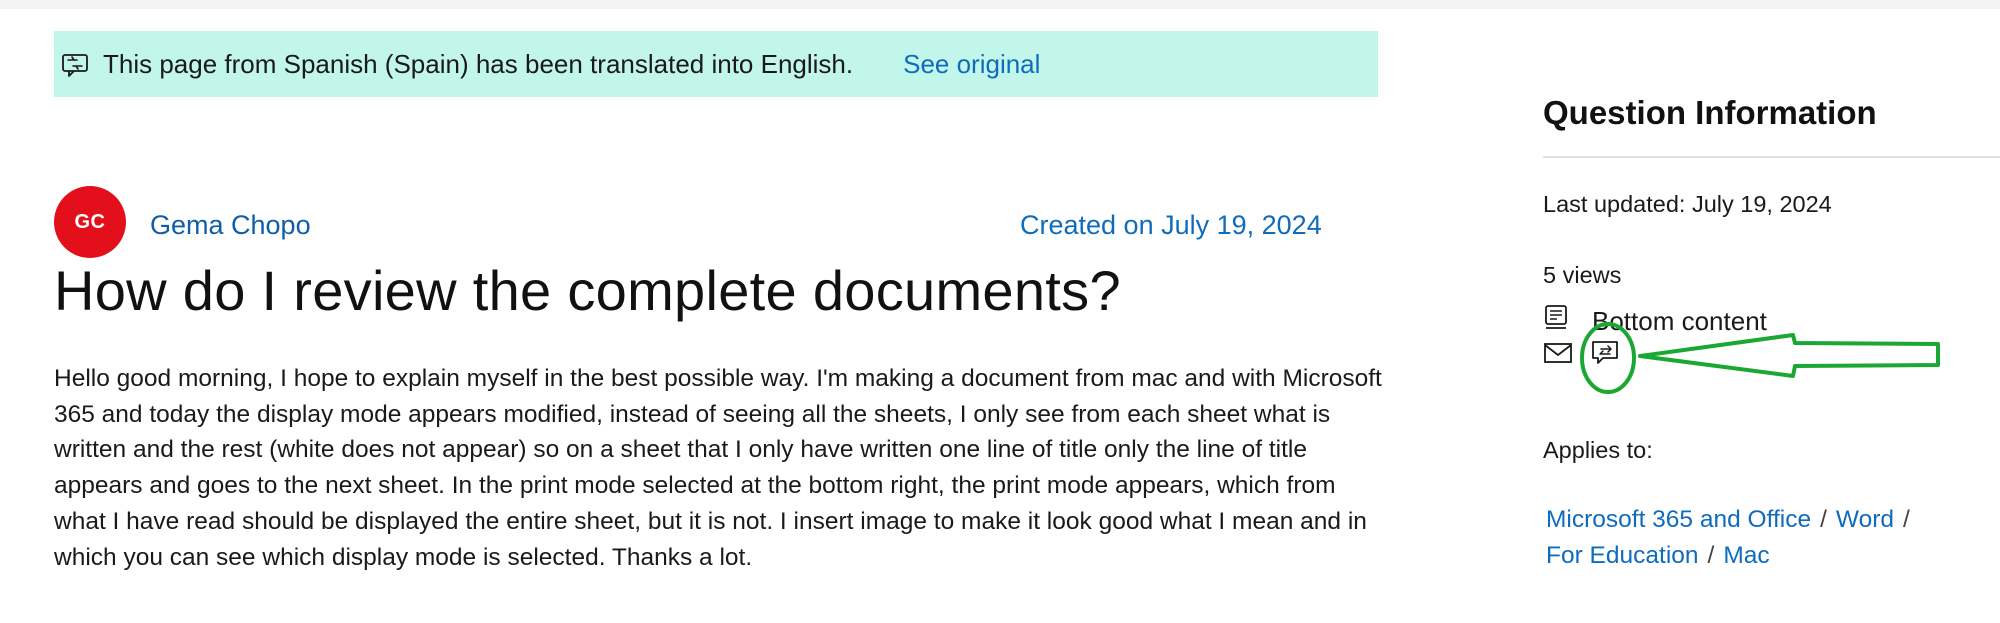 This screenshot has height=623, width=2000. Describe the element at coordinates (1710, 112) in the screenshot. I see `question-information-heading: Question Information` at that location.